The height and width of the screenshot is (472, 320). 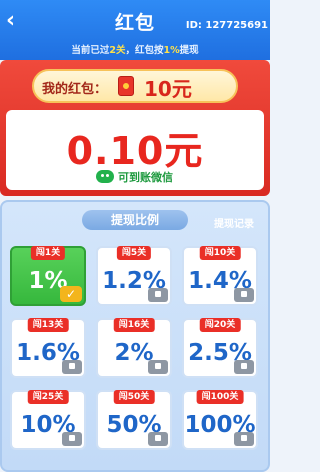 I want to click on ratio-tile: 闯100关 100%, so click(x=220, y=420).